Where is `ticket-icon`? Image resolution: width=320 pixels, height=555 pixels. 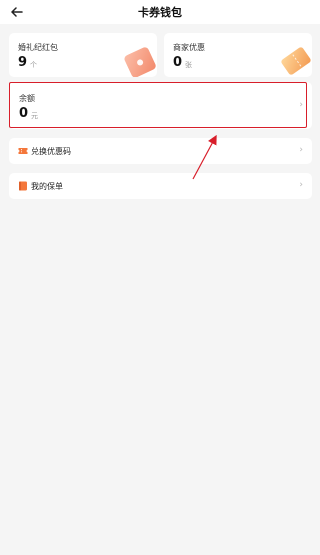 ticket-icon is located at coordinates (23, 151).